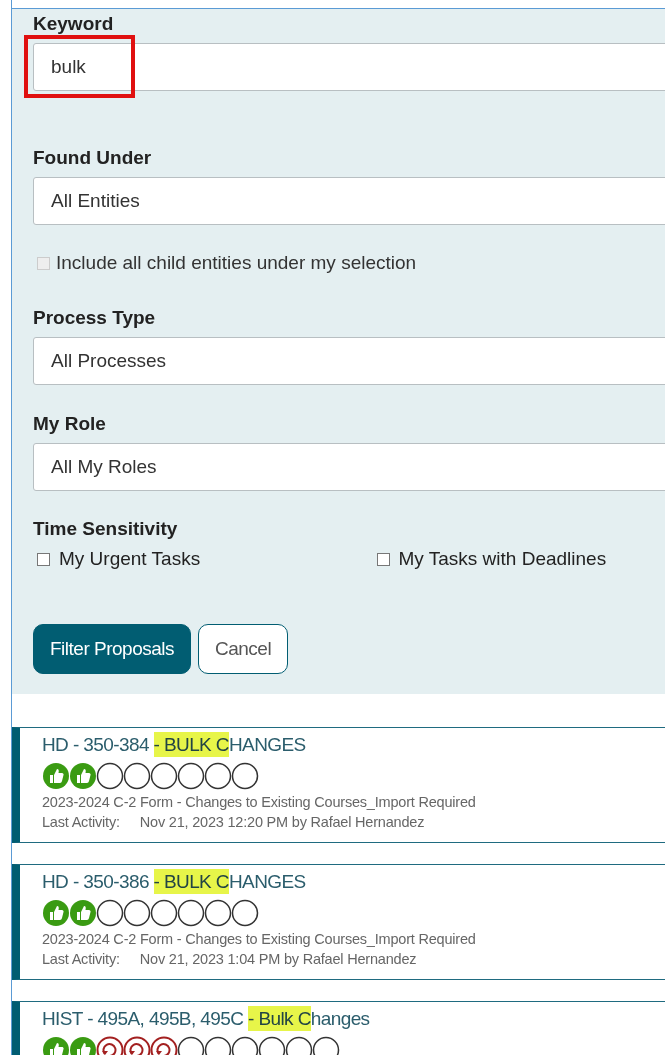  Describe the element at coordinates (130, 559) in the screenshot. I see `checkbox-label: My Urgent Tasks` at that location.